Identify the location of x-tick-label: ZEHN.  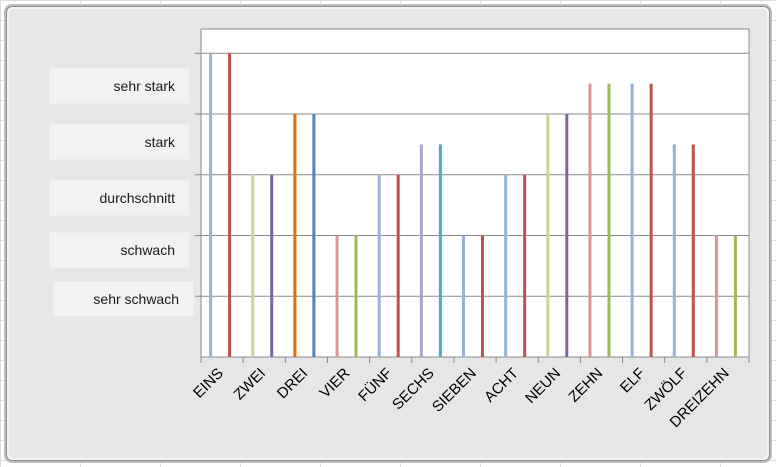
(585, 385).